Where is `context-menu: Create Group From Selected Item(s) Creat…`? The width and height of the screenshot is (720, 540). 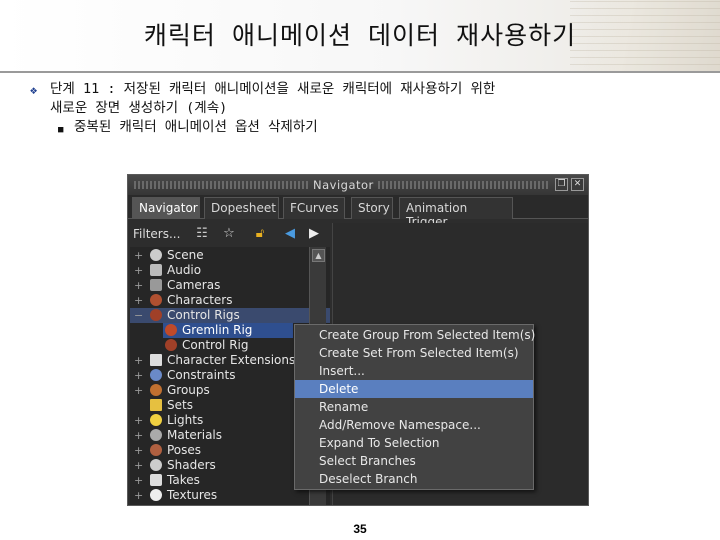 context-menu: Create Group From Selected Item(s) Creat… is located at coordinates (414, 407).